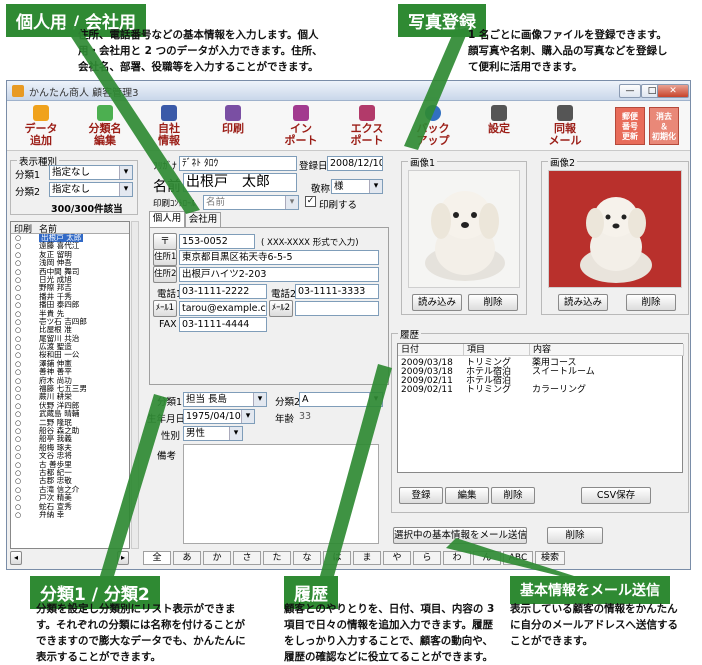 This screenshot has width=702, height=665. Describe the element at coordinates (251, 202) in the screenshot. I see `print-control-select: 名前` at that location.